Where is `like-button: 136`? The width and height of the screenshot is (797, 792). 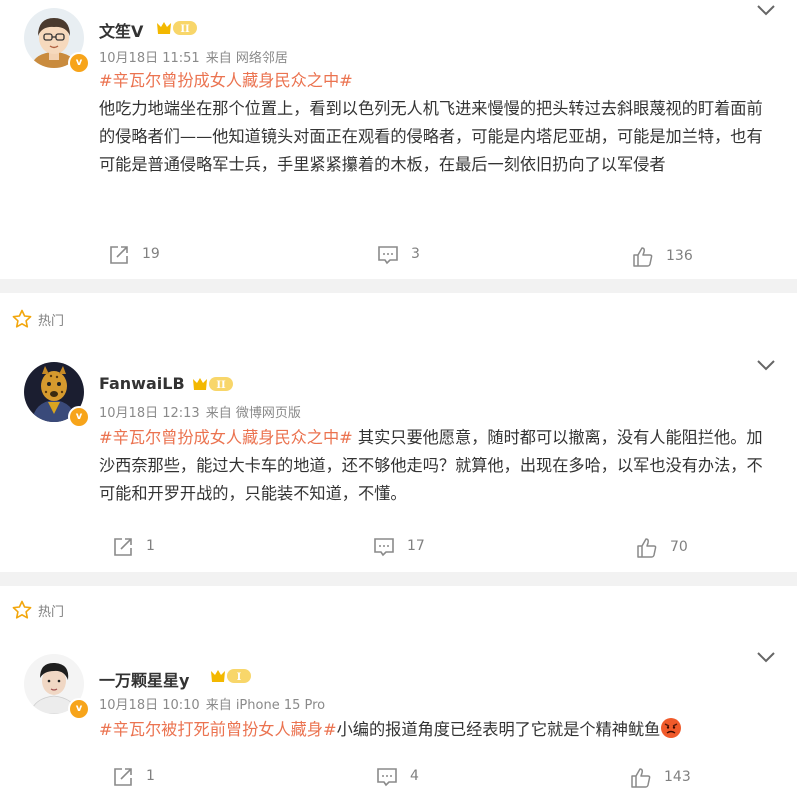 like-button: 136 is located at coordinates (672, 257).